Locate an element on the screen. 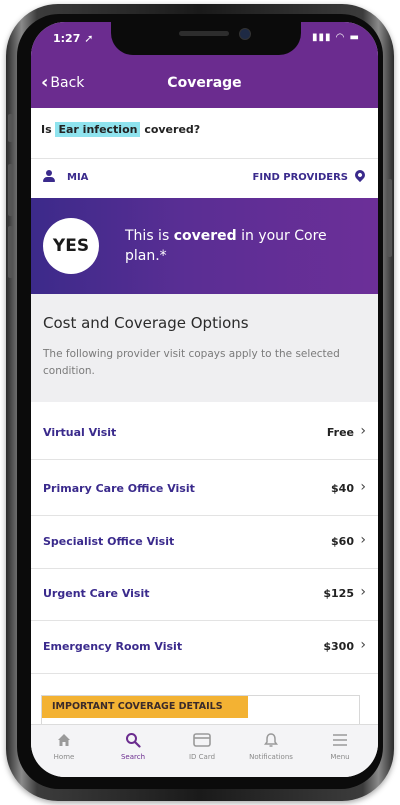  tab-bar: Home Search ID Card Notifications Menu is located at coordinates (204, 750).